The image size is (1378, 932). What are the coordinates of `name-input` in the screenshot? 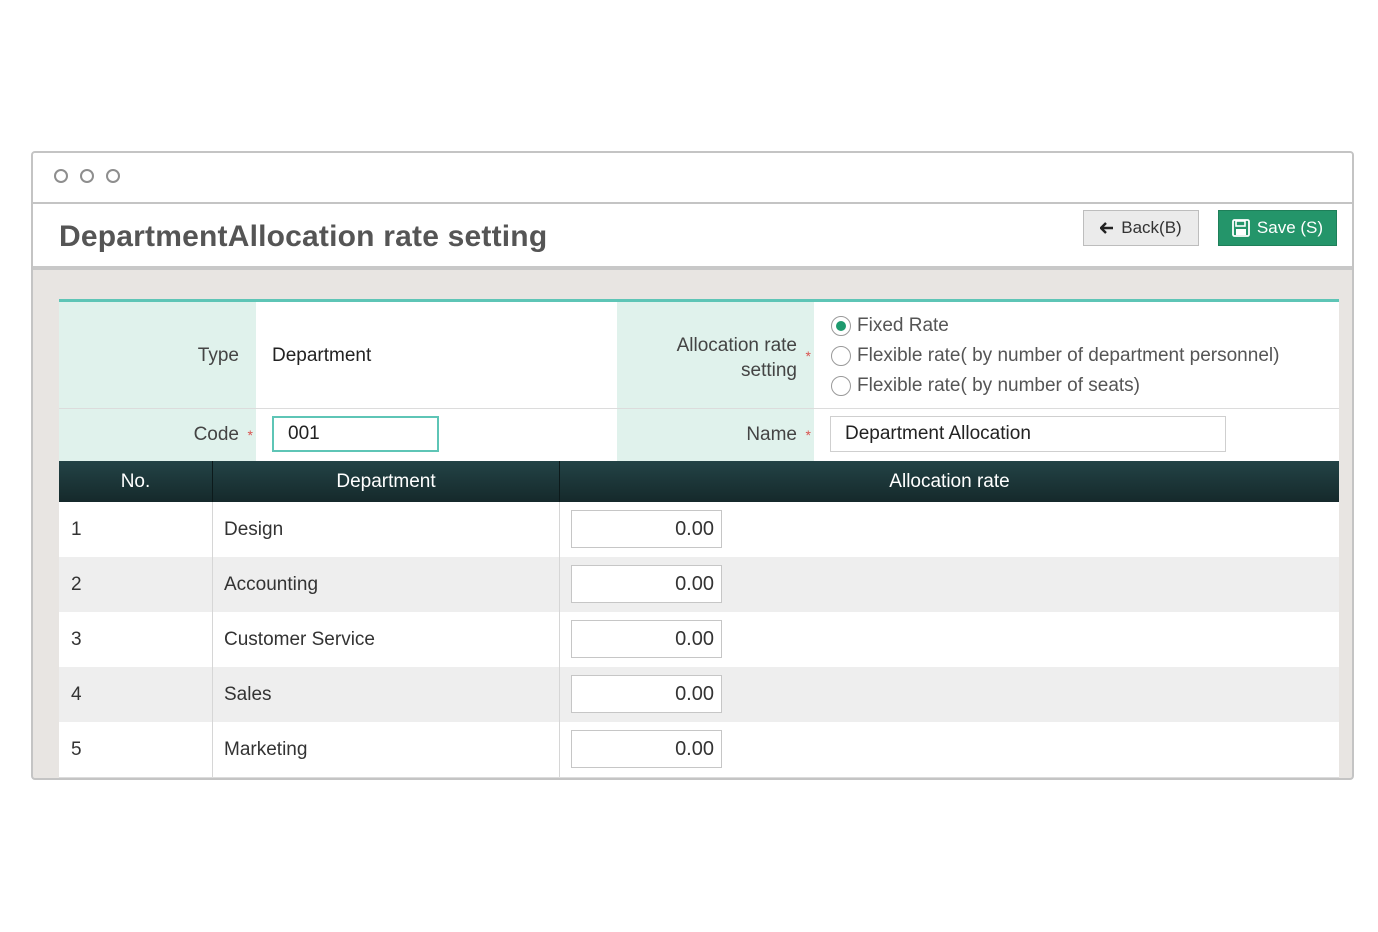 It's located at (1028, 434).